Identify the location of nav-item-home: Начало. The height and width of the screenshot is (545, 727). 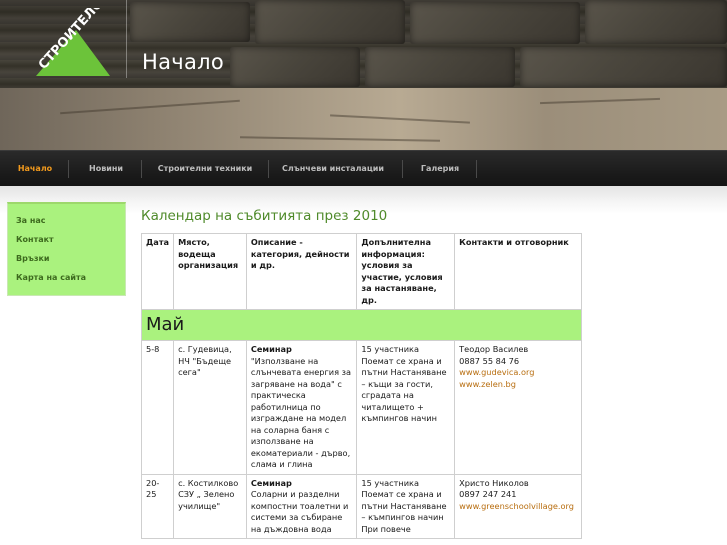
(35, 169).